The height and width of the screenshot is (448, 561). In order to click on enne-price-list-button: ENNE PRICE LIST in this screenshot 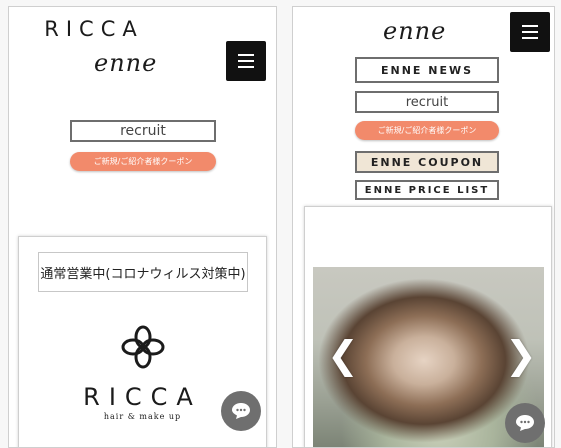, I will do `click(427, 190)`.